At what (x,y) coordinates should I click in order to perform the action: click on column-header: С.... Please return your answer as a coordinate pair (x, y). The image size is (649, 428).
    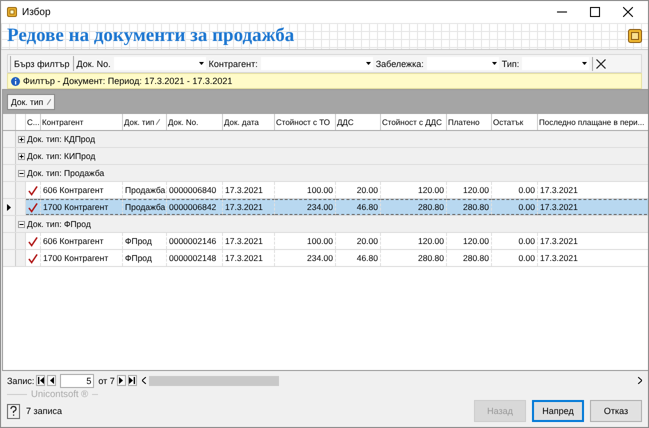
    Looking at the image, I should click on (33, 122).